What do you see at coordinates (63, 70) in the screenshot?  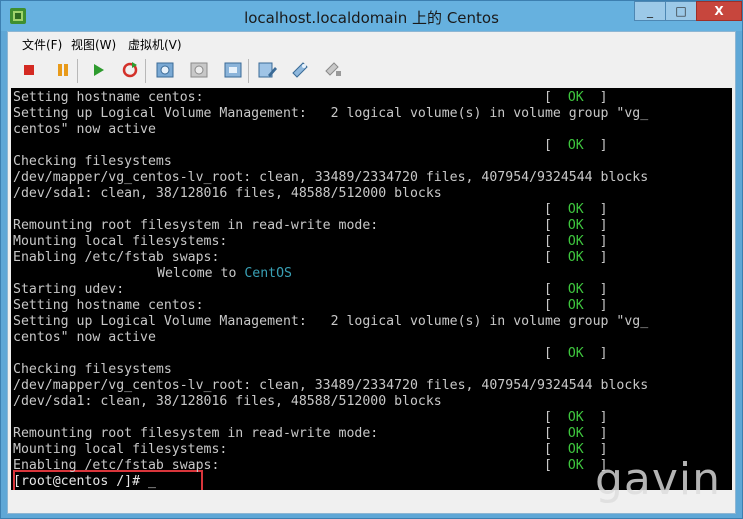 I see `pause-icon` at bounding box center [63, 70].